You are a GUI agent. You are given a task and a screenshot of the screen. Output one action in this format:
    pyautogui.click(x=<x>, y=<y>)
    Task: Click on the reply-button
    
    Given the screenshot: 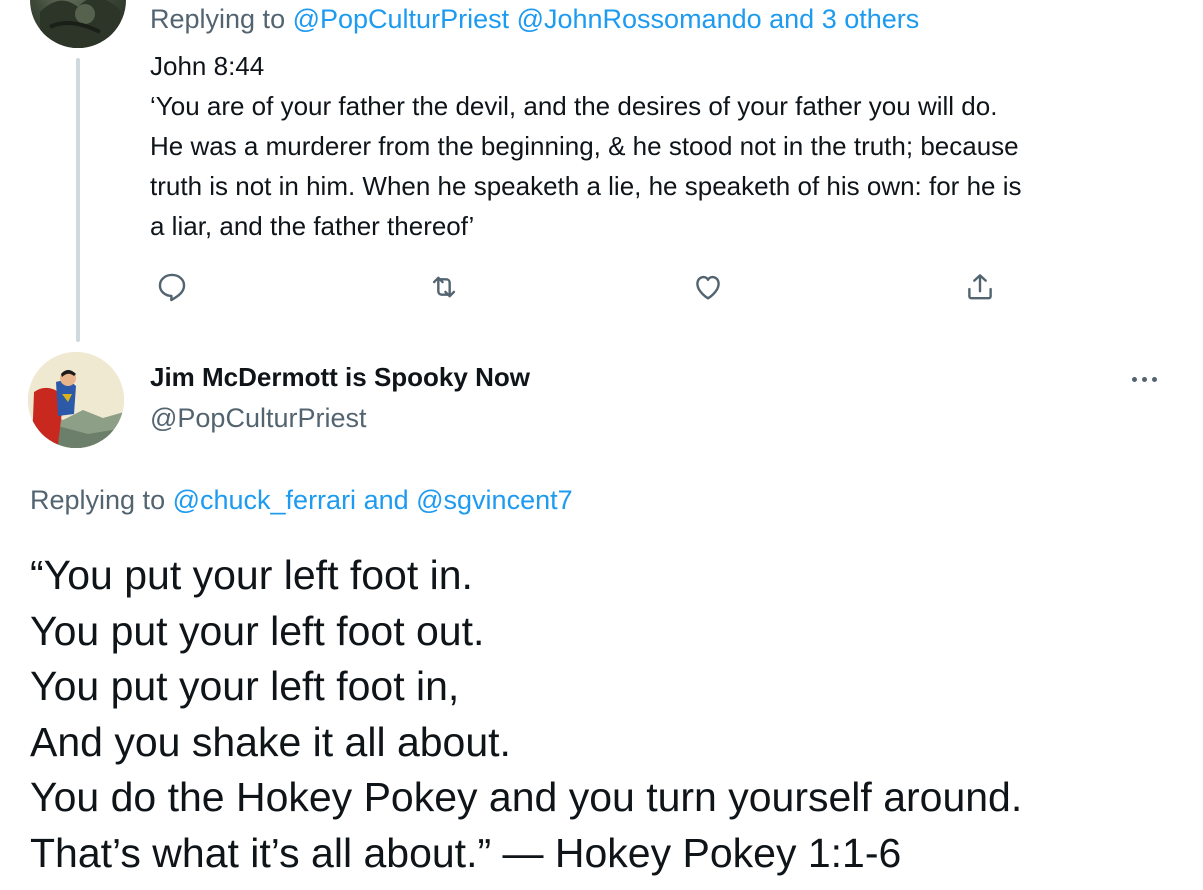 What is the action you would take?
    pyautogui.click(x=172, y=287)
    